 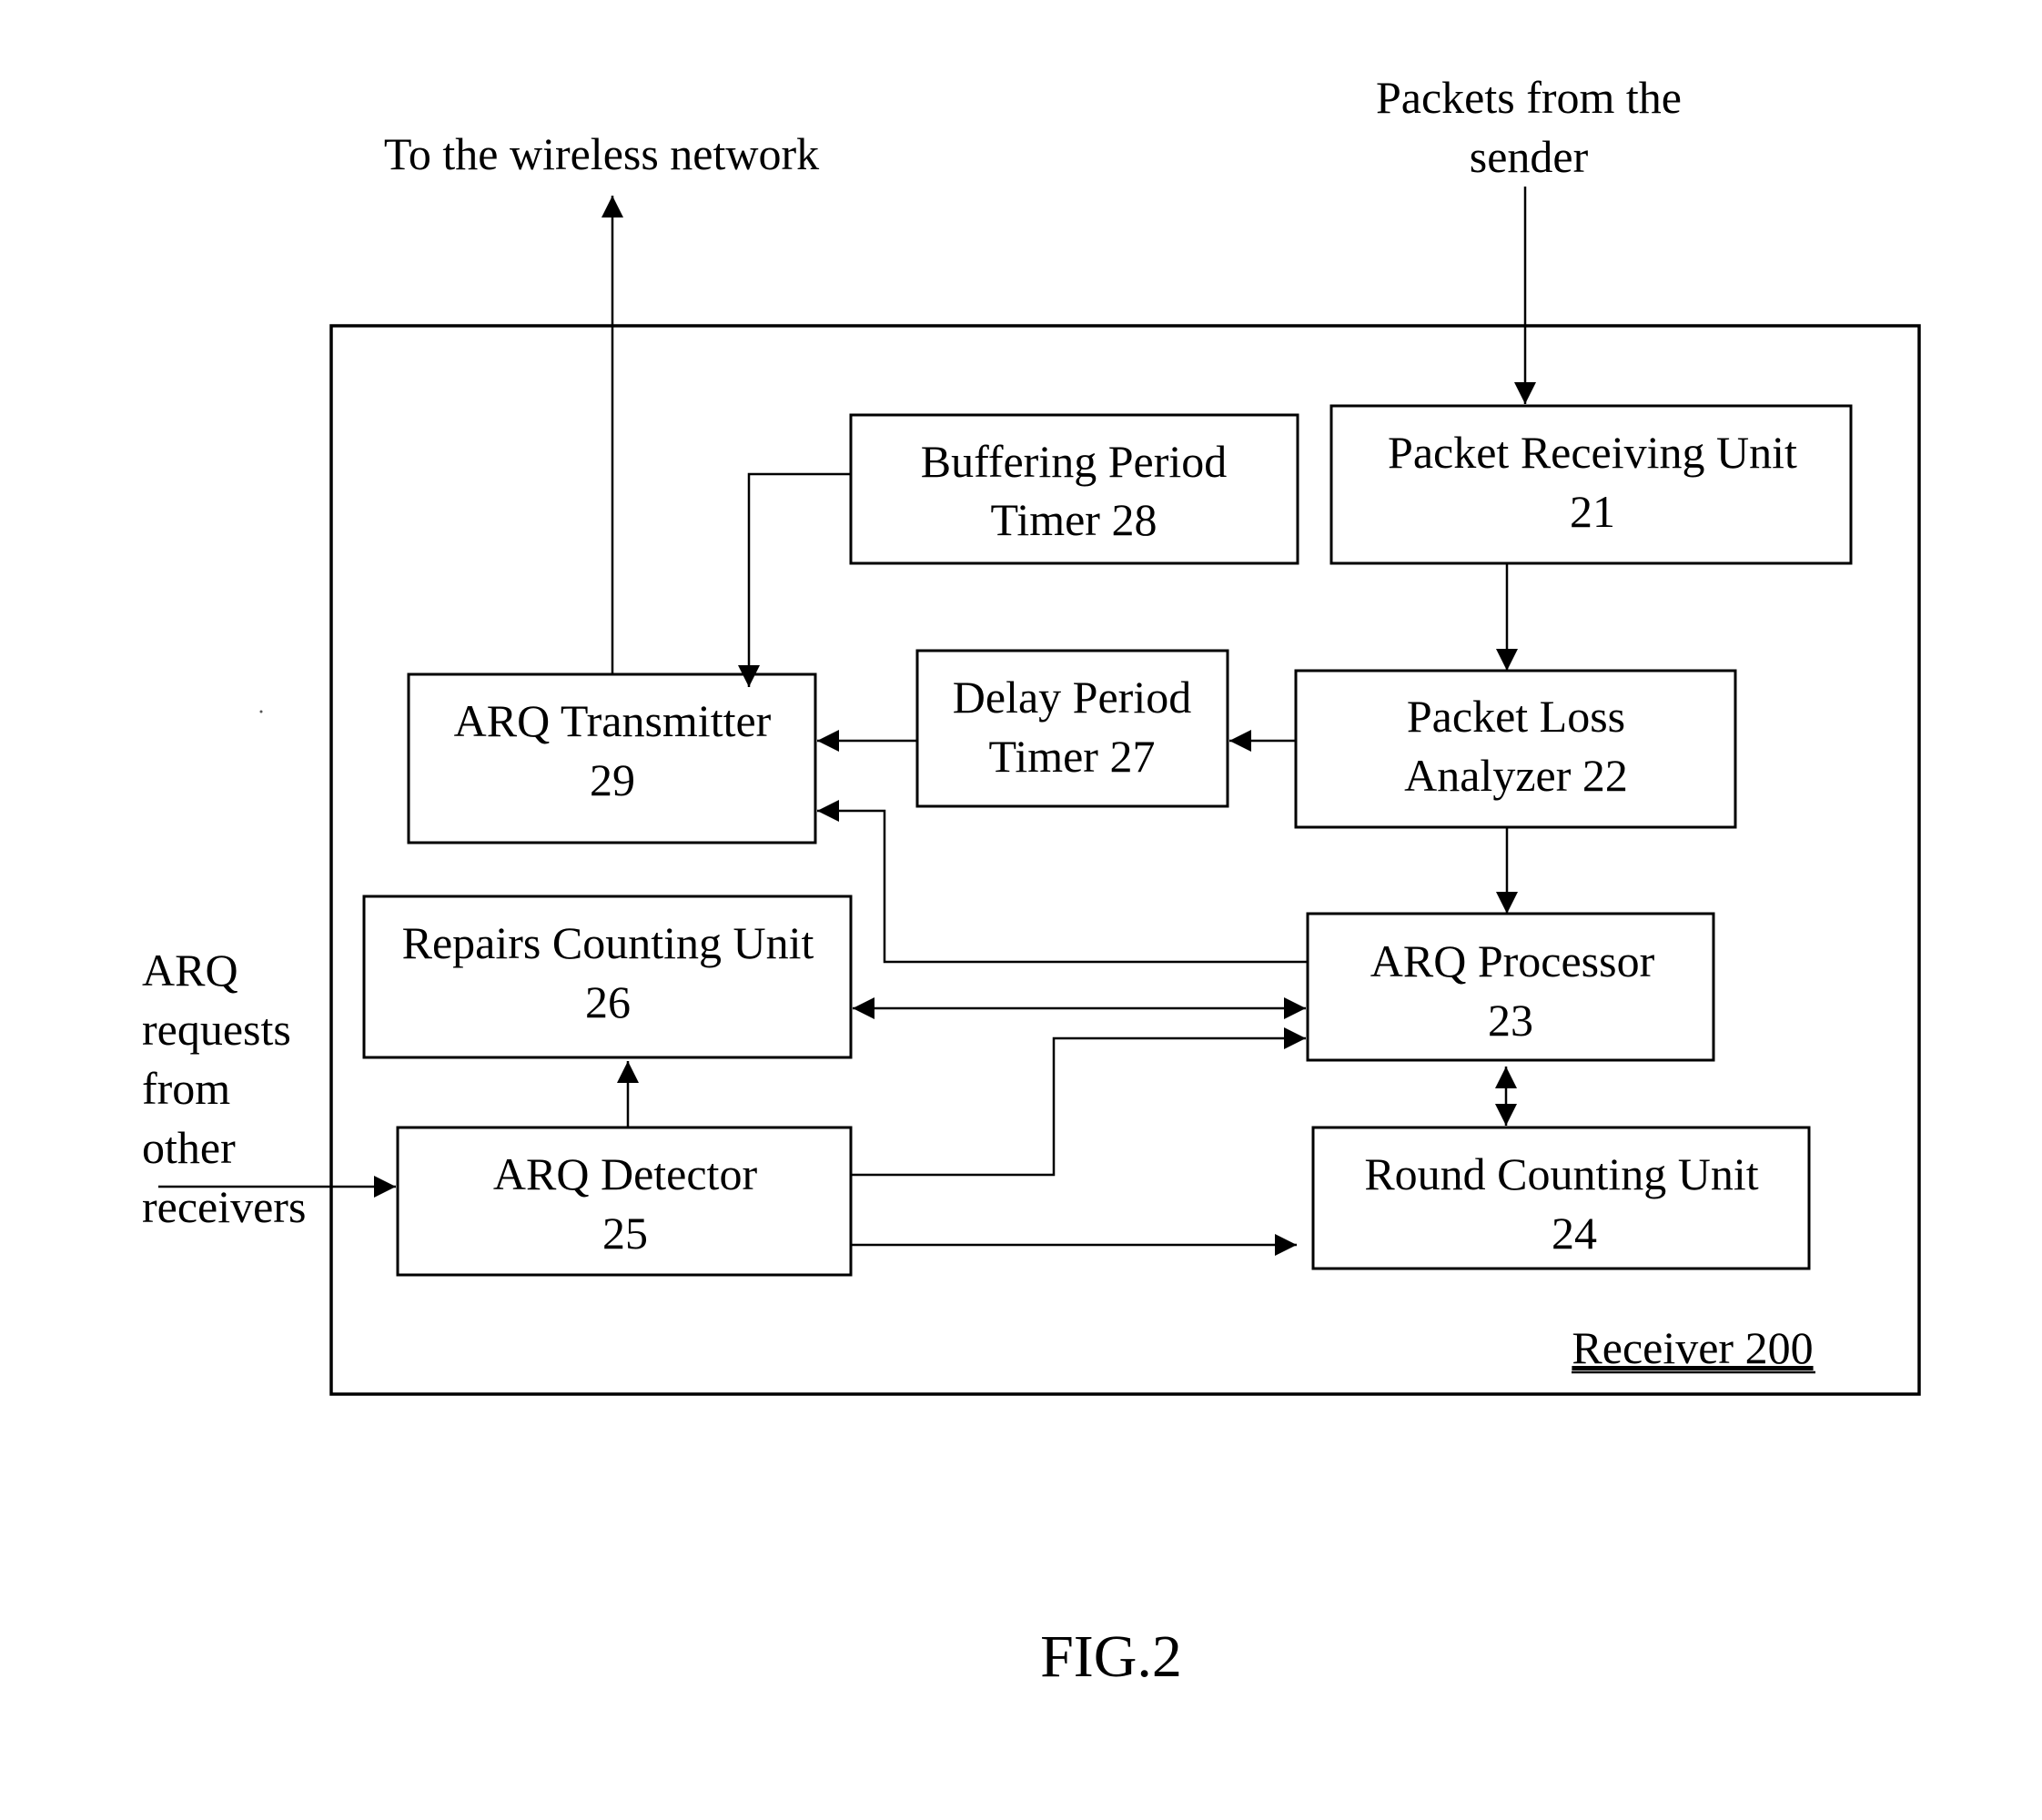 I want to click on arrow-processor-to-transmitter, so click(x=1062, y=882).